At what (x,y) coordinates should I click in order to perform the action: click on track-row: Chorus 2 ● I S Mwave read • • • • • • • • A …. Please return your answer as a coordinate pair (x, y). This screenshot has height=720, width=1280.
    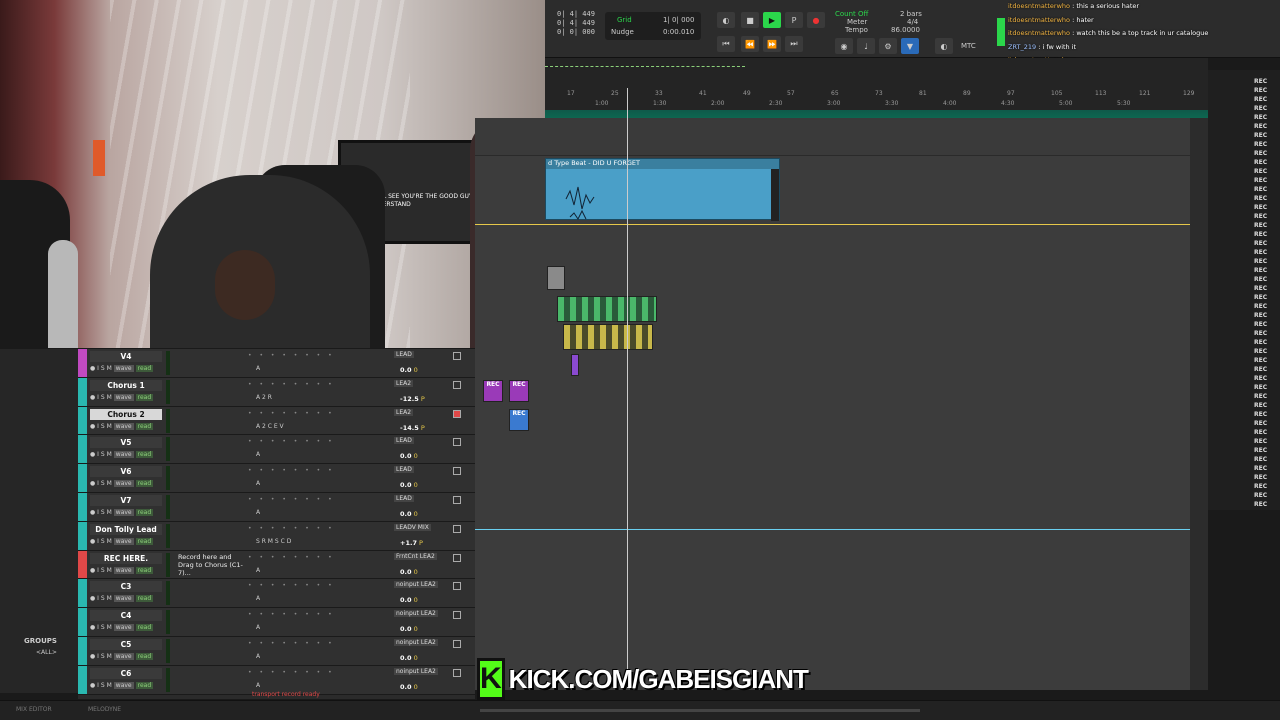
    Looking at the image, I should click on (276, 421).